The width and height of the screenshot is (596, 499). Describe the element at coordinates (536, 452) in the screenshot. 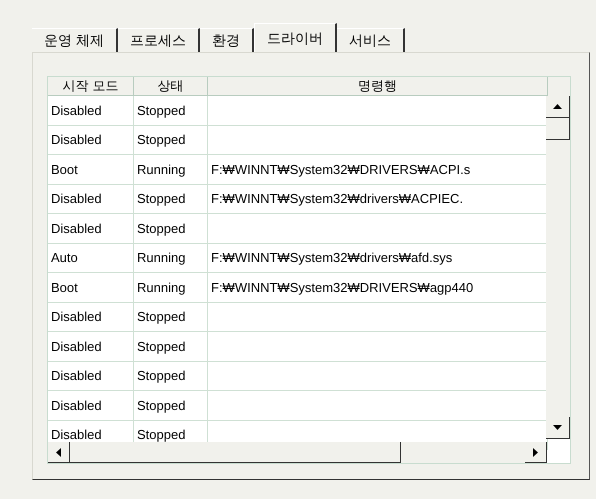

I see `scroll-right-icon` at that location.